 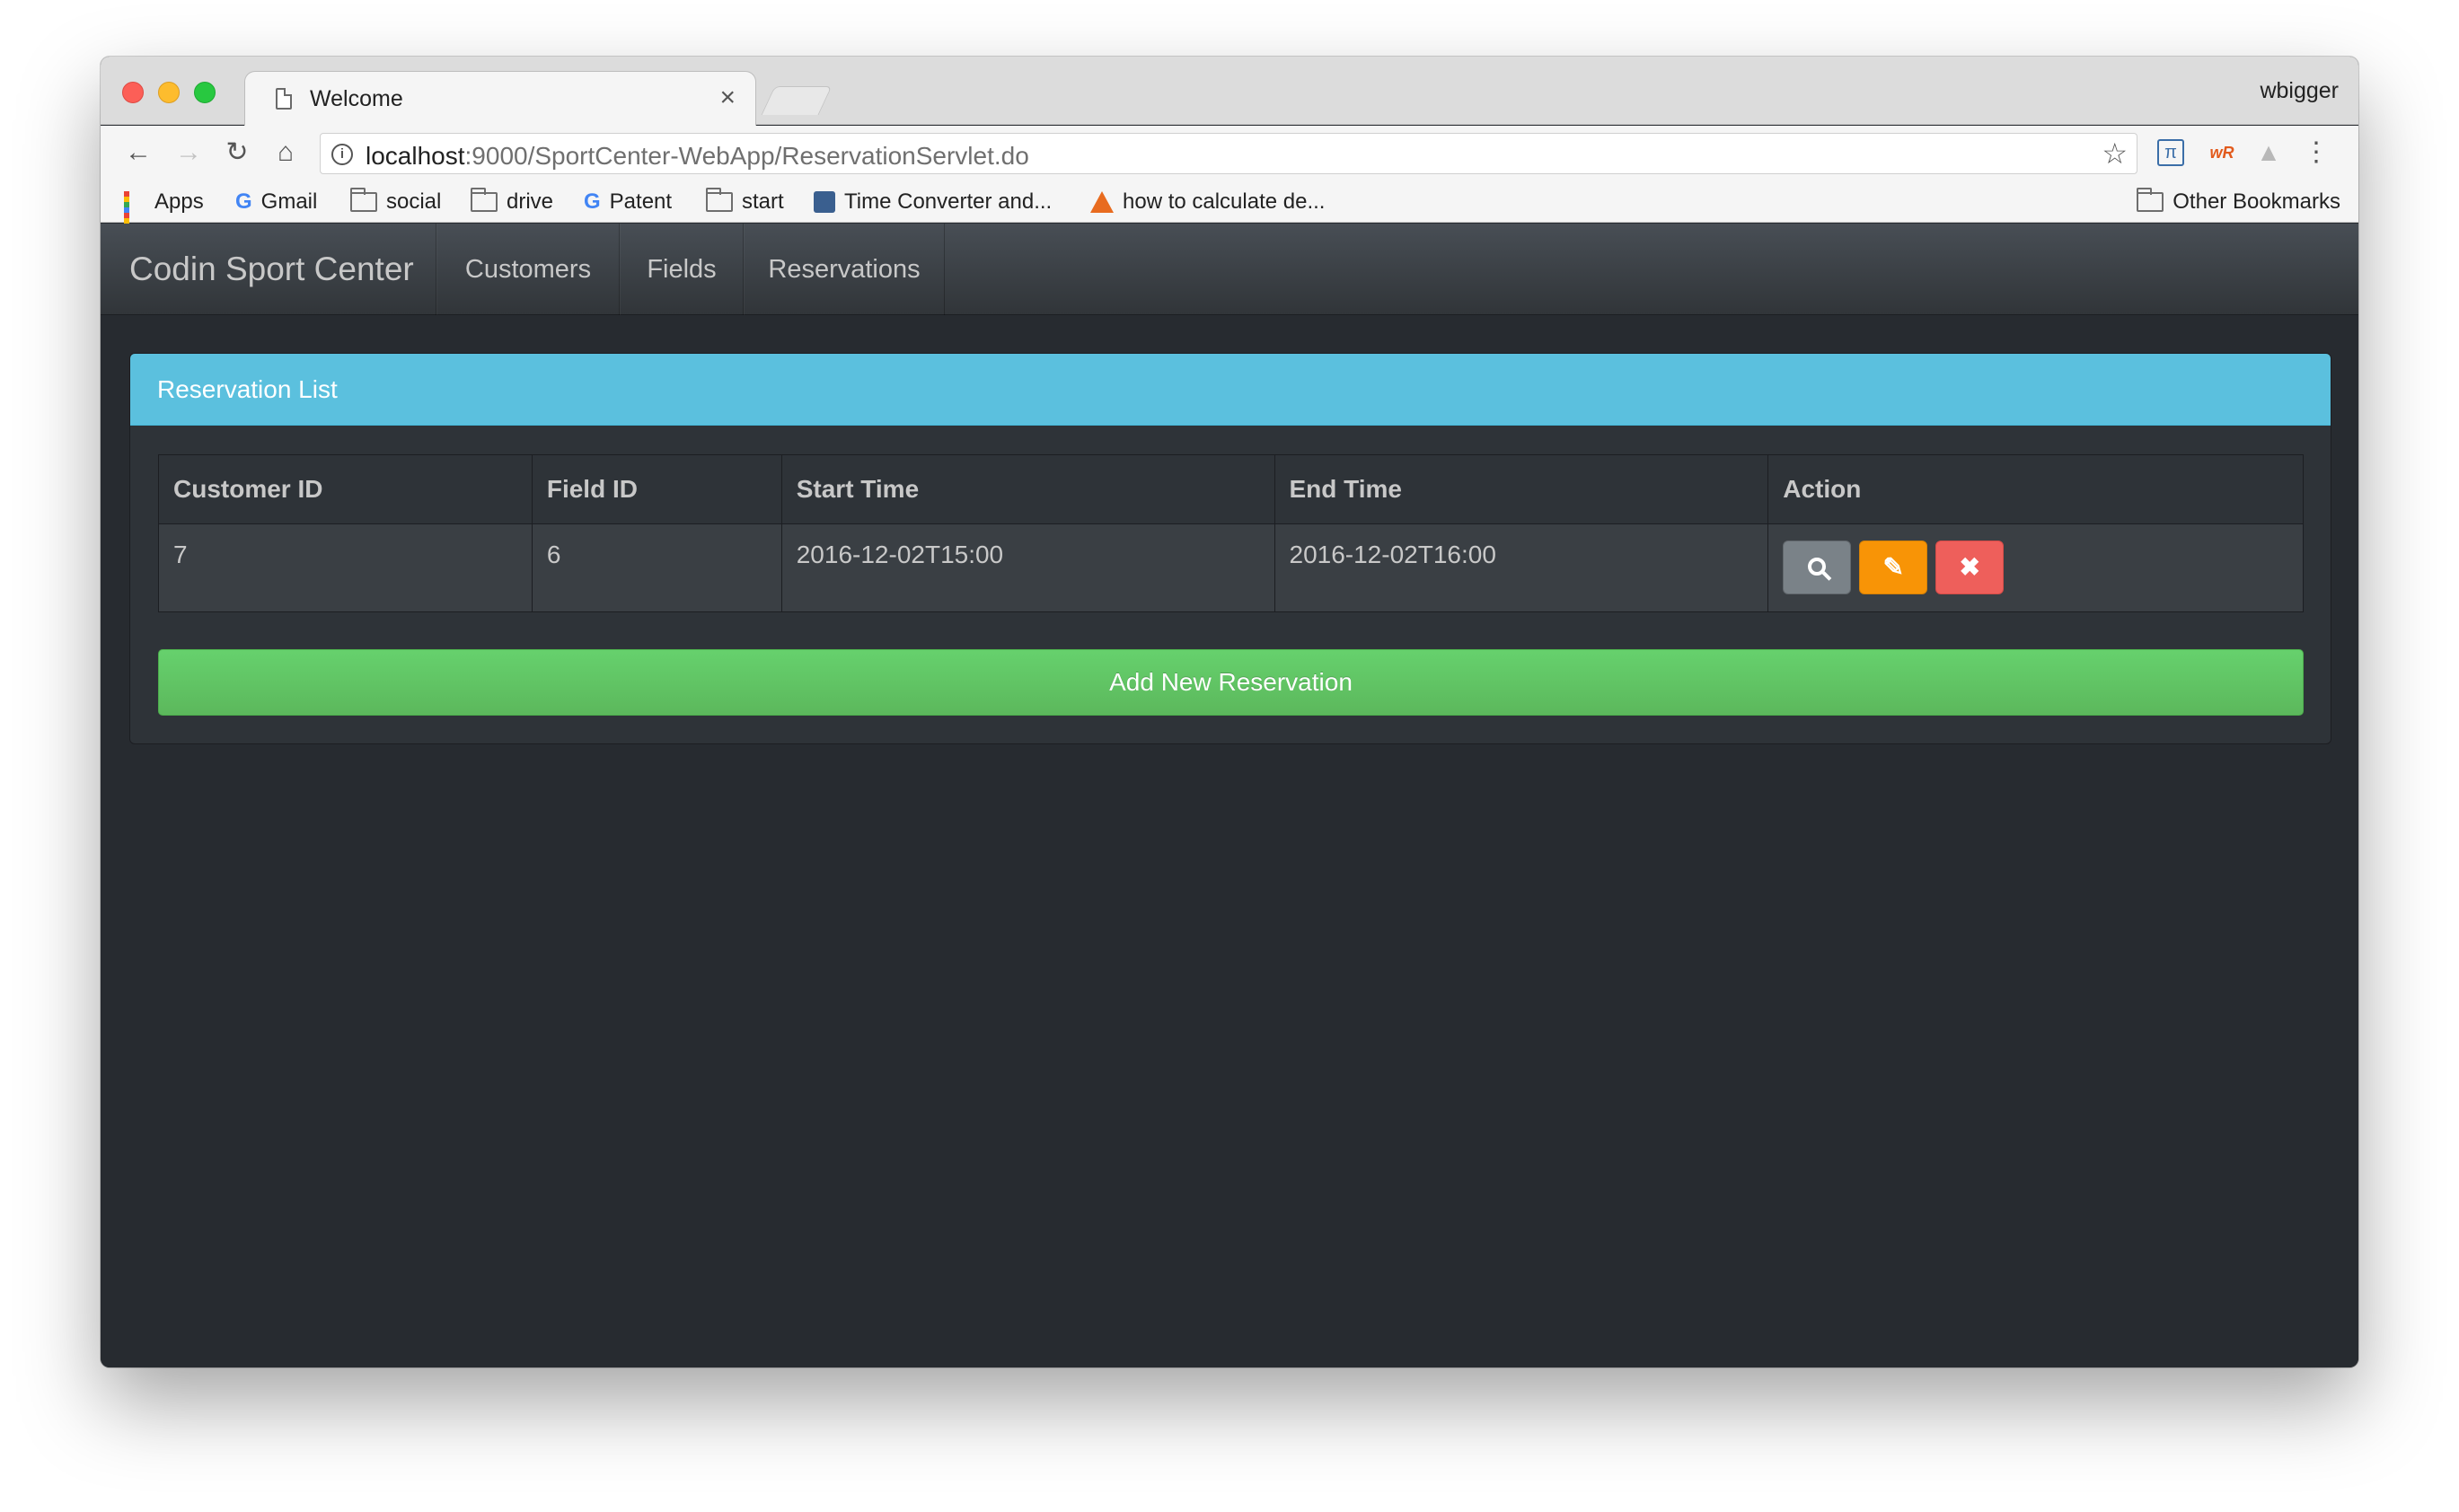 I want to click on other-bookmarks: Other Bookmarks, so click(x=2238, y=201).